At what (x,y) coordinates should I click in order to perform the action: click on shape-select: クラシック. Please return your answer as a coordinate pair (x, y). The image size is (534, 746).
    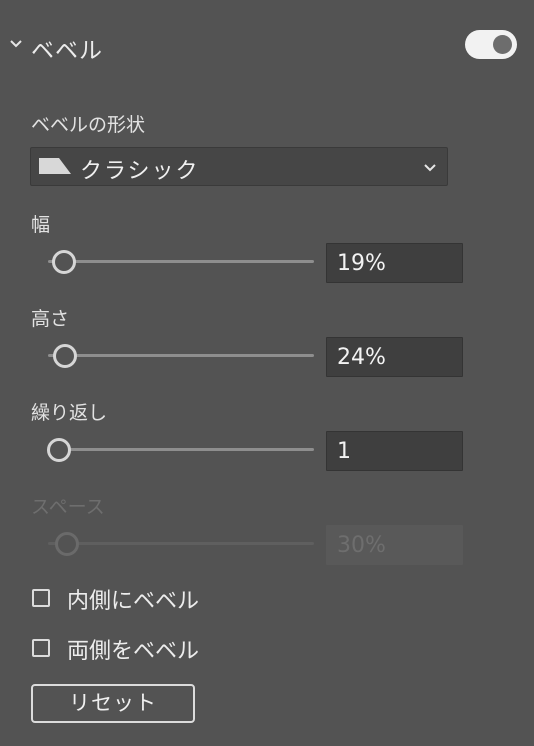
    Looking at the image, I should click on (239, 166).